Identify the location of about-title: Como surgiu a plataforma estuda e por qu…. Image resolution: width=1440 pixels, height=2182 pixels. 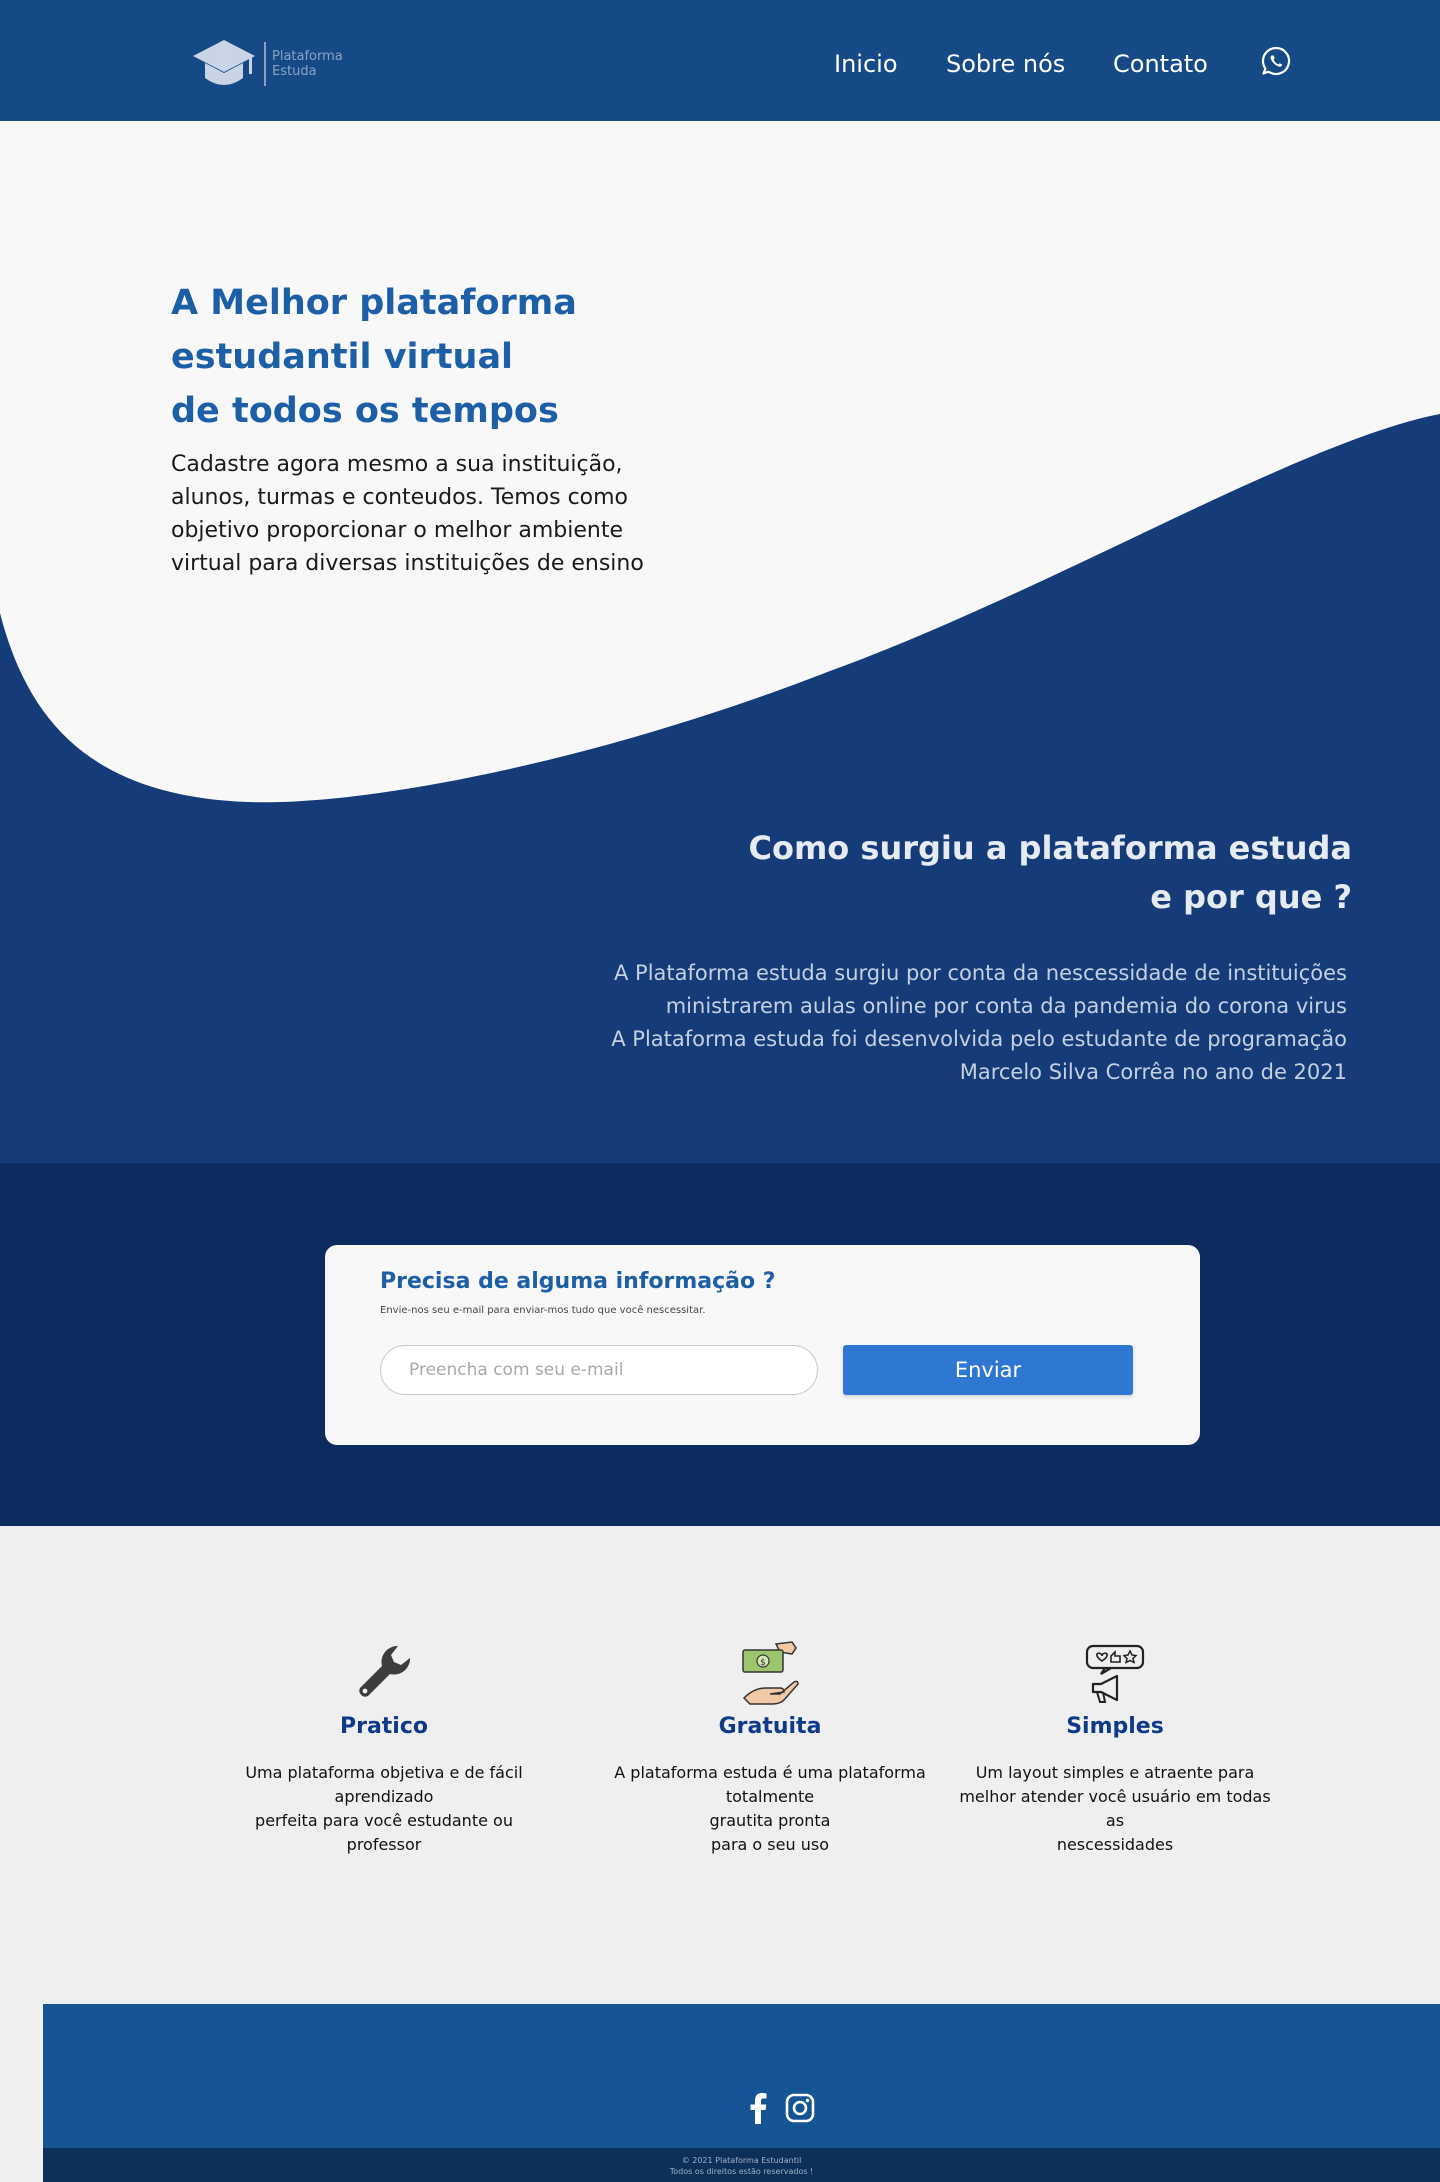
(1002, 873).